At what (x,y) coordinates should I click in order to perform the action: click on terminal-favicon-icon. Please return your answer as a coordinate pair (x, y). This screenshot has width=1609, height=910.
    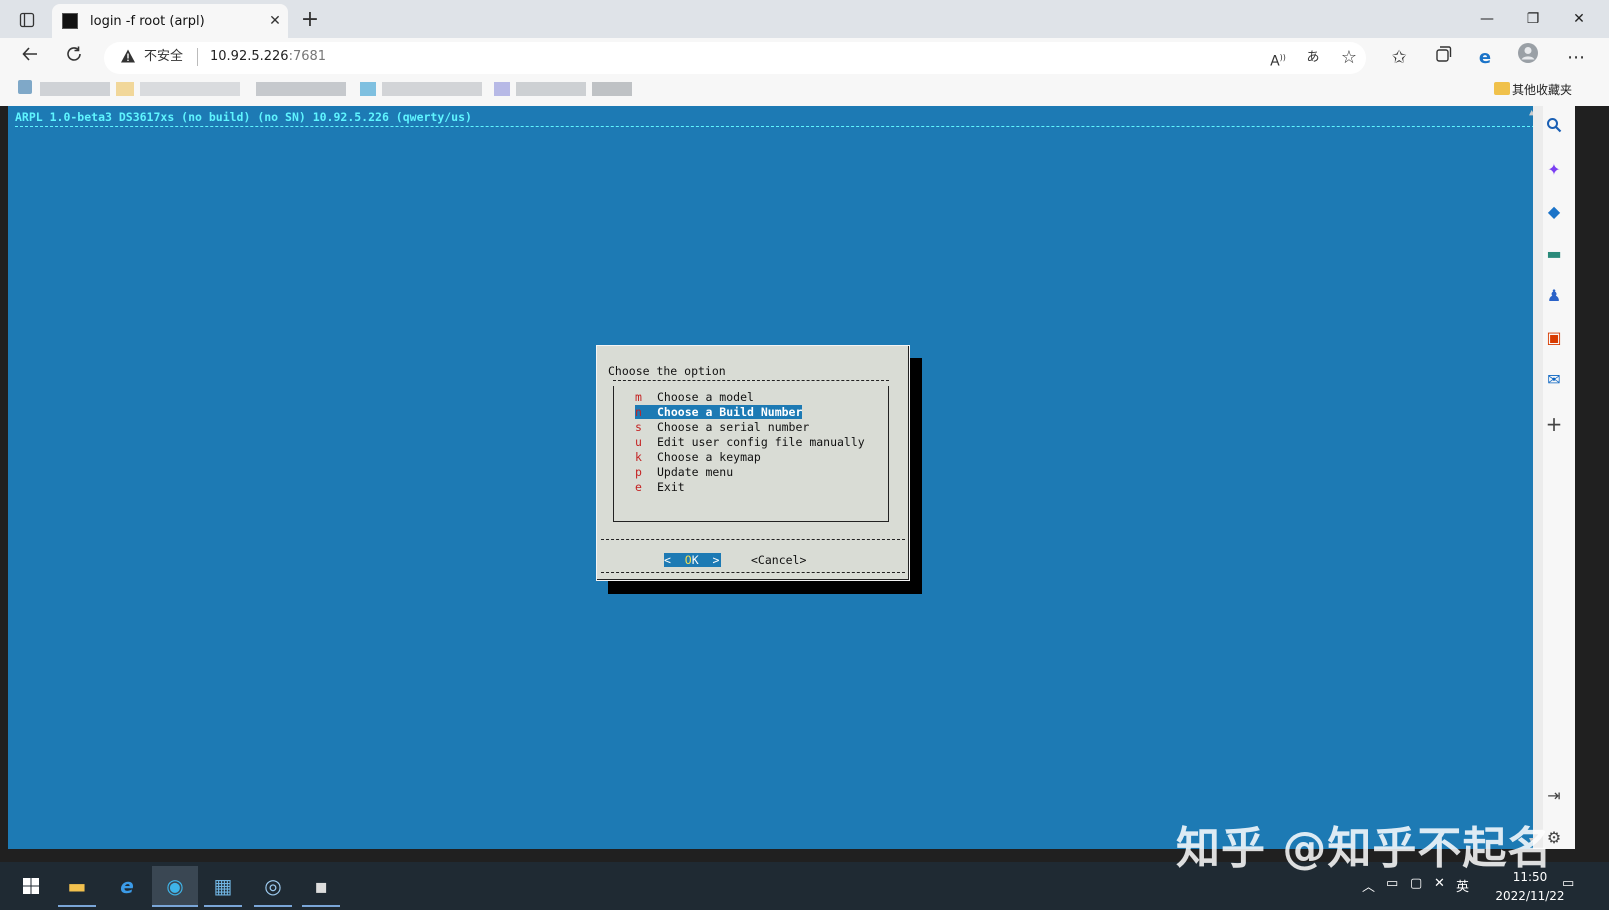
    Looking at the image, I should click on (70, 21).